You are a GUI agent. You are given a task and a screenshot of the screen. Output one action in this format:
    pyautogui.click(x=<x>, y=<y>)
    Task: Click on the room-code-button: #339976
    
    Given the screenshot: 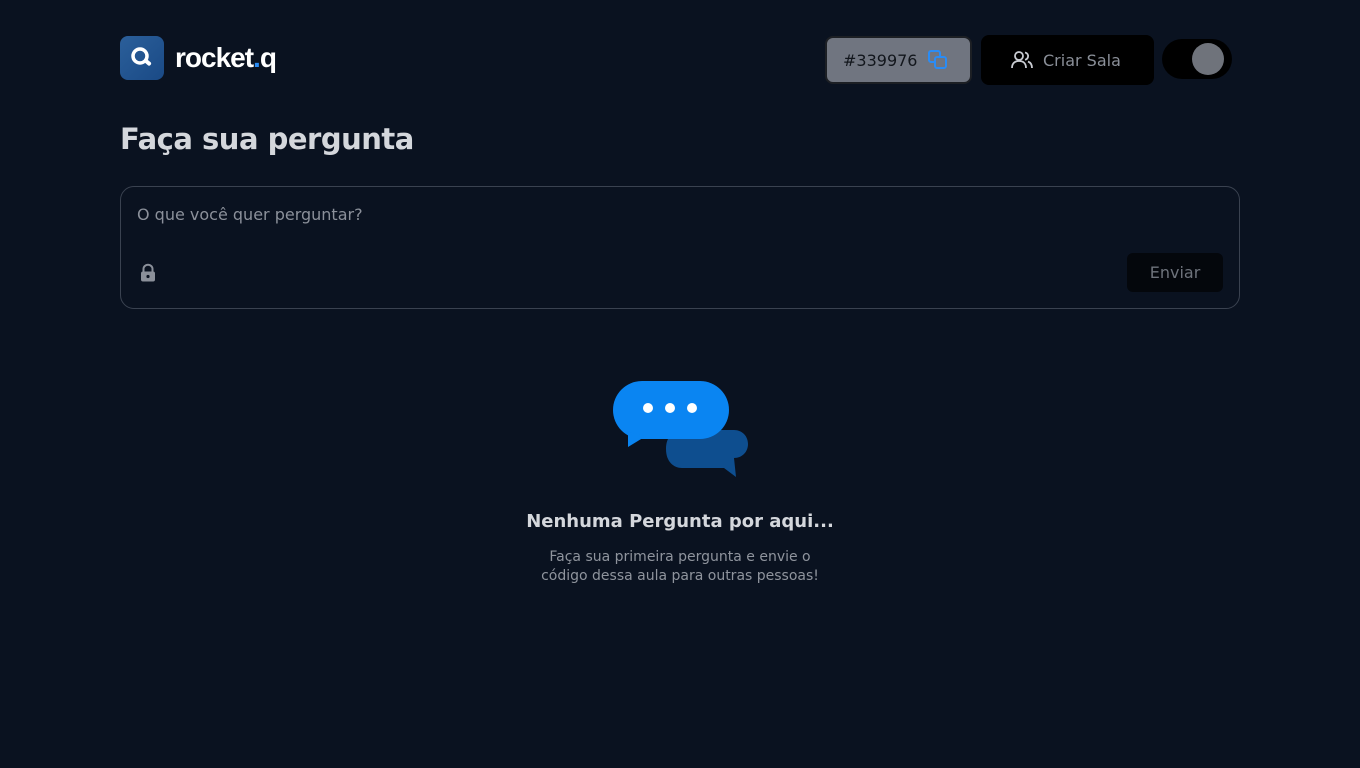 What is the action you would take?
    pyautogui.click(x=898, y=60)
    